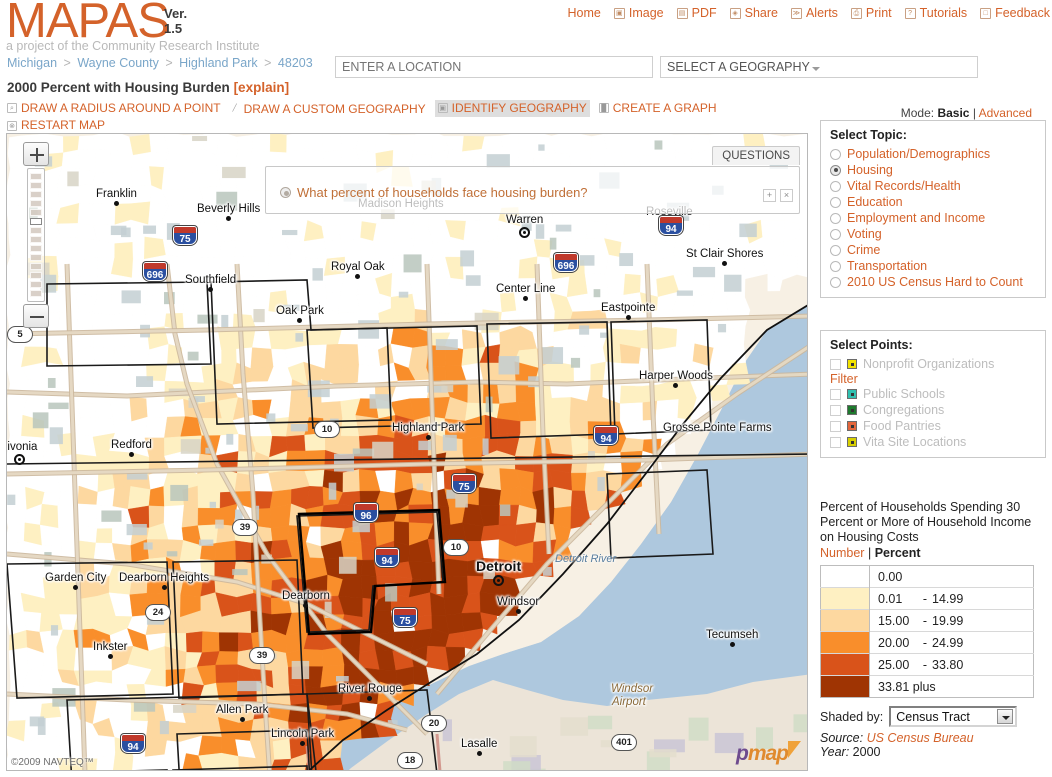 This screenshot has height=777, width=1052. Describe the element at coordinates (904, 186) in the screenshot. I see `topic-option-label: Vital Records/Health` at that location.